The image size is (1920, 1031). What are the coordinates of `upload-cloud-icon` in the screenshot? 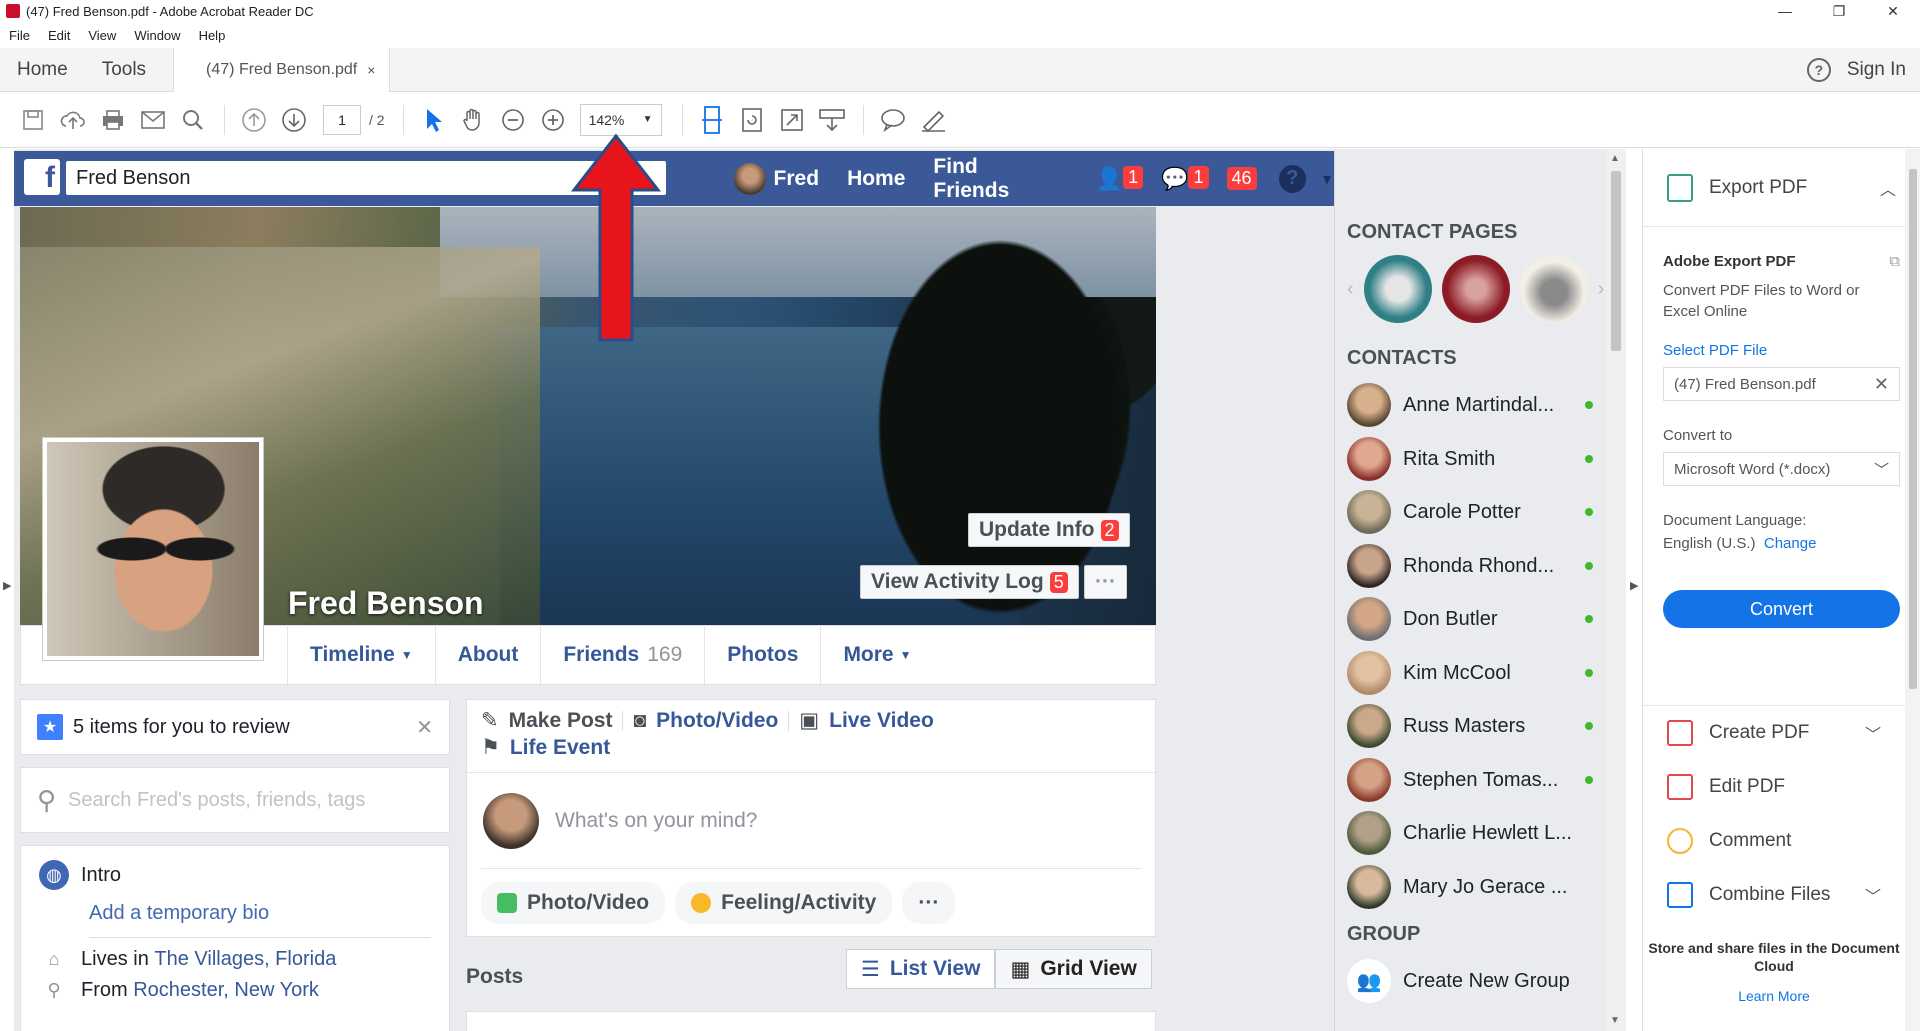 It's located at (73, 120).